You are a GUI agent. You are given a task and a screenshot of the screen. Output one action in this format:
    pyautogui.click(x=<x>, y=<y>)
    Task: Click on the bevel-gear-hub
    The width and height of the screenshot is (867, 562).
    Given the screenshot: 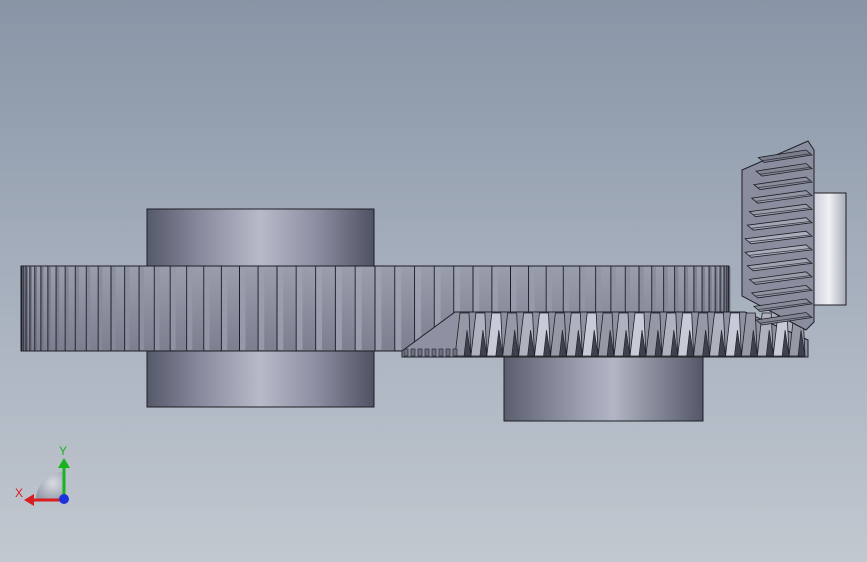 What is the action you would take?
    pyautogui.click(x=603, y=389)
    